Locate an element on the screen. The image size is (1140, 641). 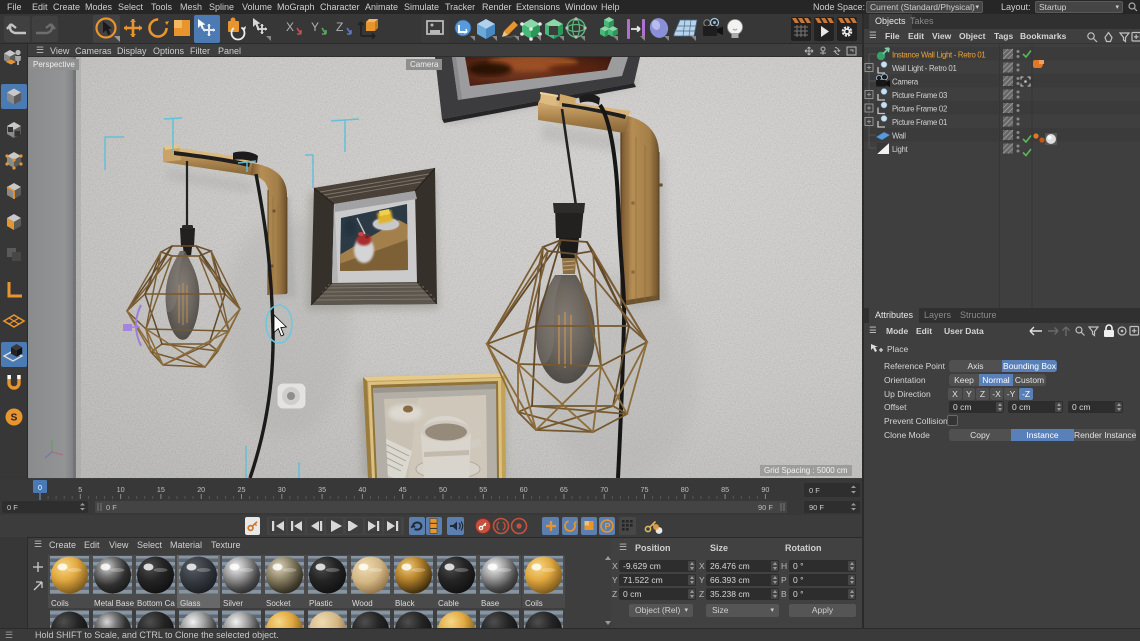
svg-text: Picture Frame 01 is located at coordinates (919, 122).